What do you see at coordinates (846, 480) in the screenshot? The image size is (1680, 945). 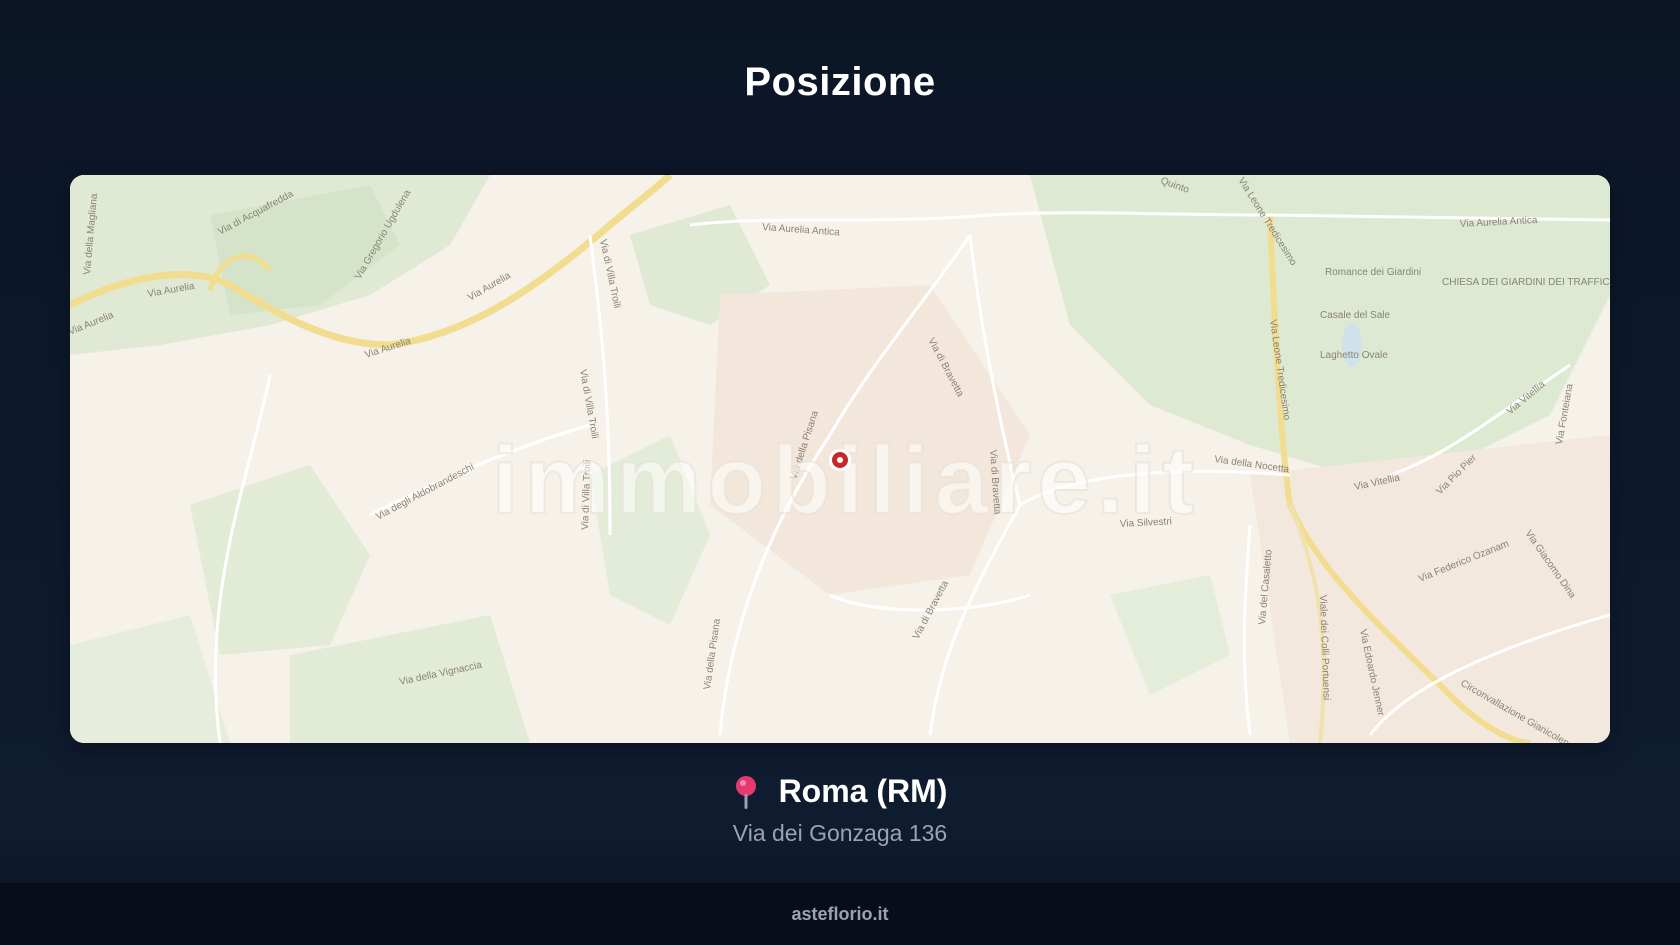 I see `map-watermark: immobiliare.it` at bounding box center [846, 480].